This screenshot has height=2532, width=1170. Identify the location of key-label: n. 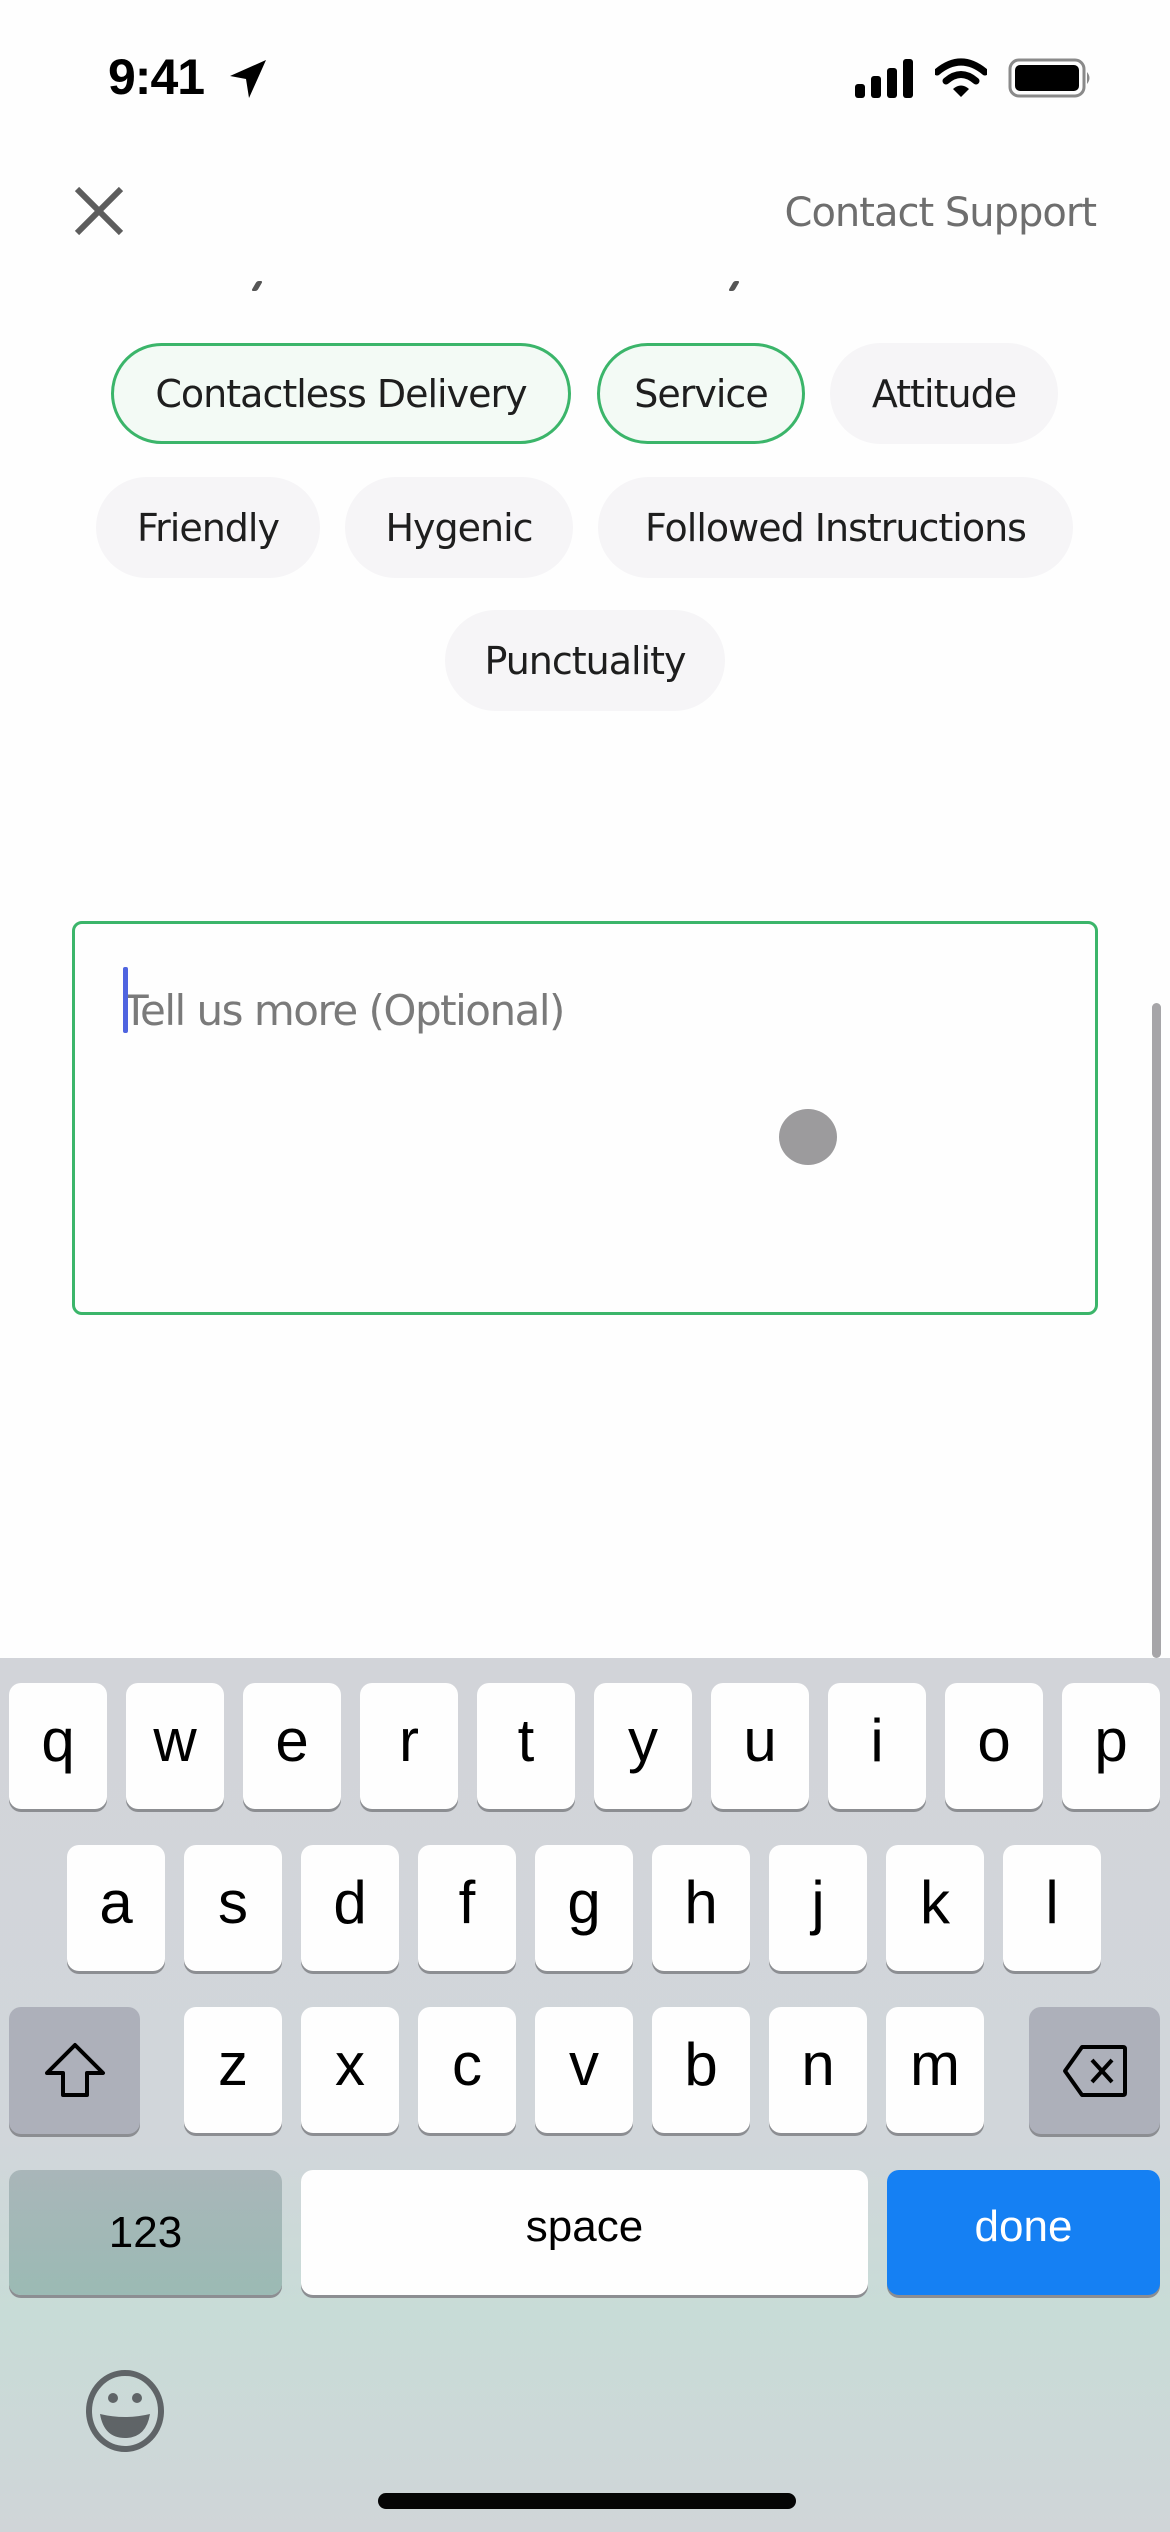
(818, 2064).